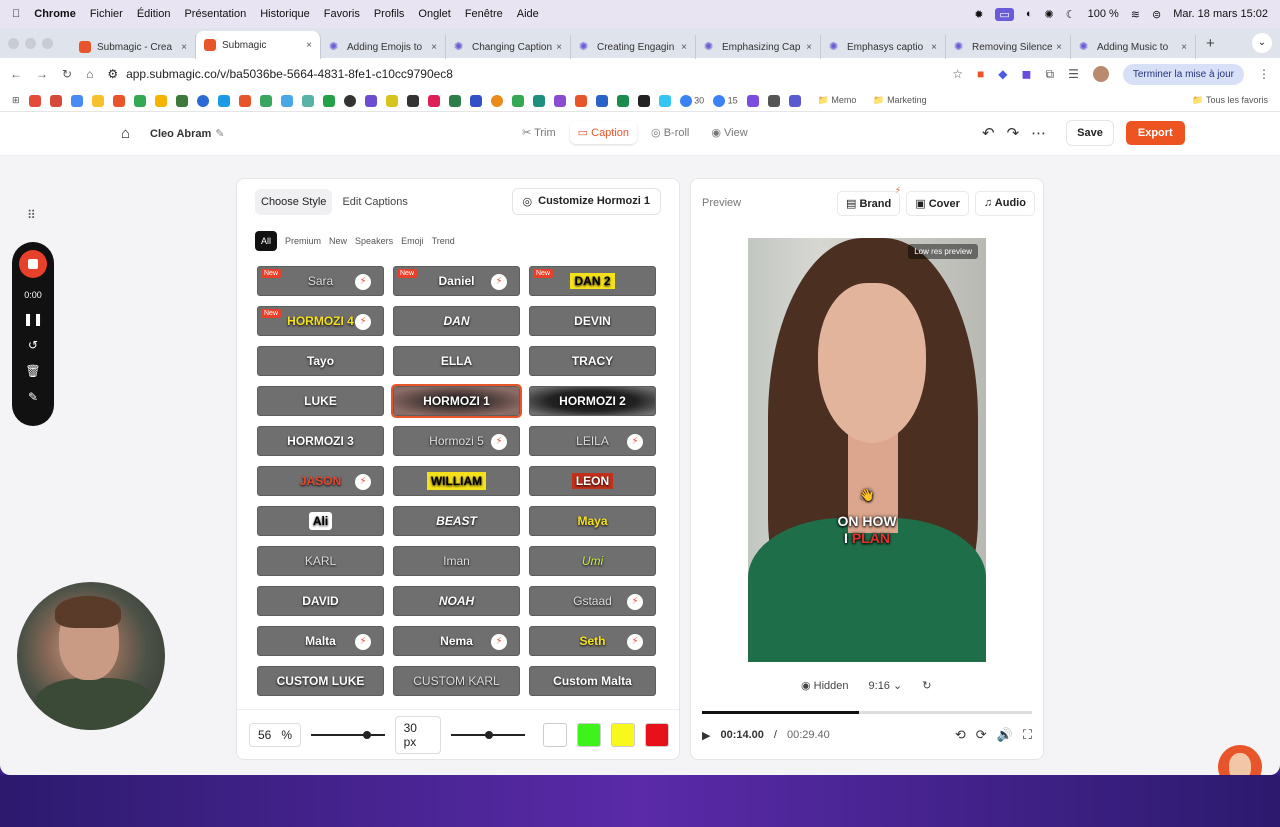  What do you see at coordinates (475, 100) in the screenshot?
I see `p-icon` at bounding box center [475, 100].